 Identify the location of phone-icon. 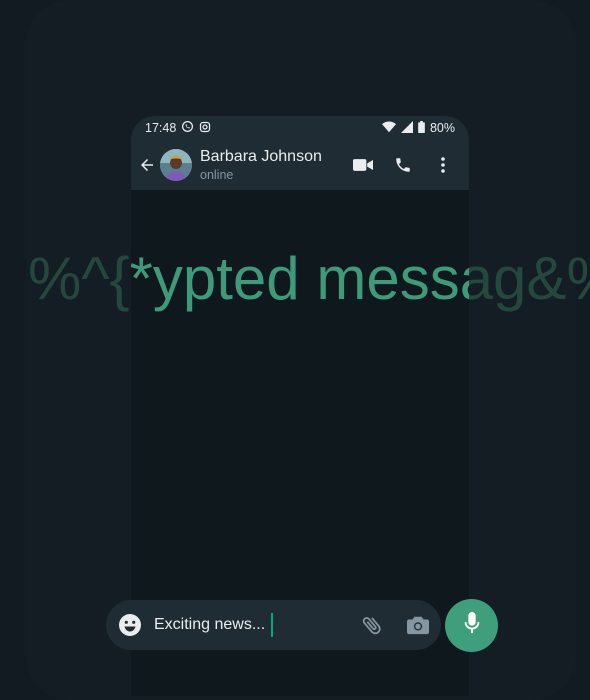
(403, 165).